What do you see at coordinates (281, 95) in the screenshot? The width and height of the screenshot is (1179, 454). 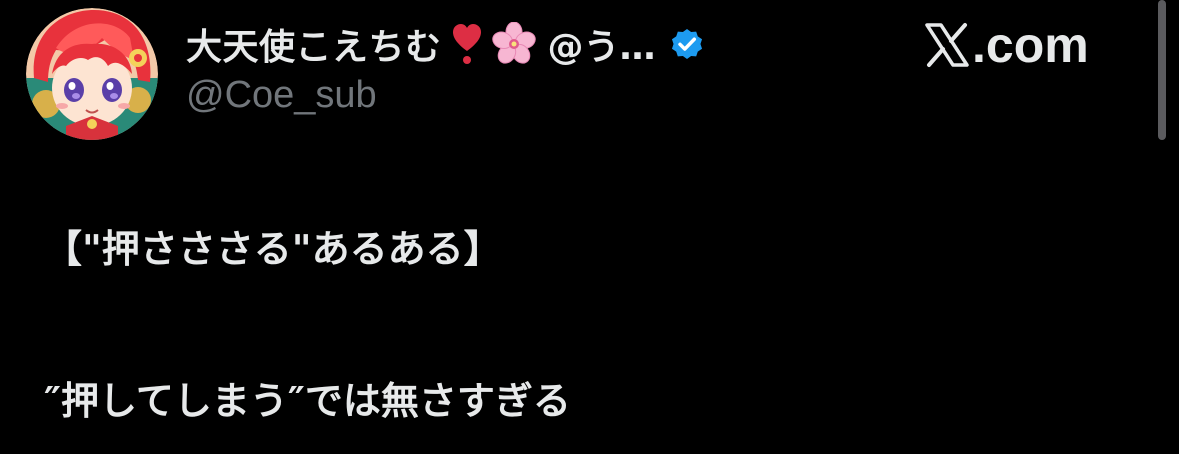 I see `author-handle: @Coe_sub` at bounding box center [281, 95].